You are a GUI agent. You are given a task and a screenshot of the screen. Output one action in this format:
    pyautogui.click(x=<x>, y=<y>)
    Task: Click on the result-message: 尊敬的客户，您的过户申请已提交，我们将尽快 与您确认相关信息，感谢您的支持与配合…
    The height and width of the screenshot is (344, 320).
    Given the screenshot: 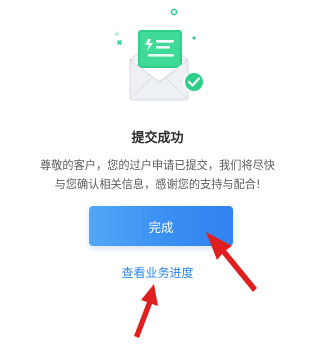 What is the action you would take?
    pyautogui.click(x=157, y=175)
    